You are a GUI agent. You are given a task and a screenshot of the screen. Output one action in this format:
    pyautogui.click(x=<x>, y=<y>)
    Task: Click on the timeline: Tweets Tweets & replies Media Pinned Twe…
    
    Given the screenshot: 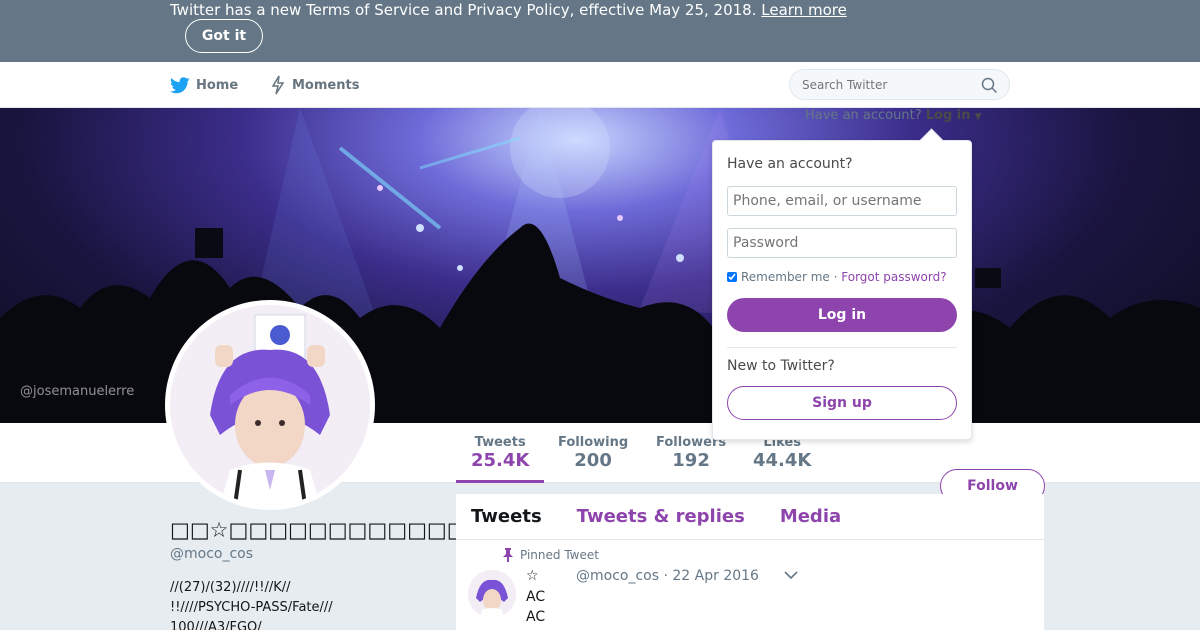 What is the action you would take?
    pyautogui.click(x=750, y=562)
    